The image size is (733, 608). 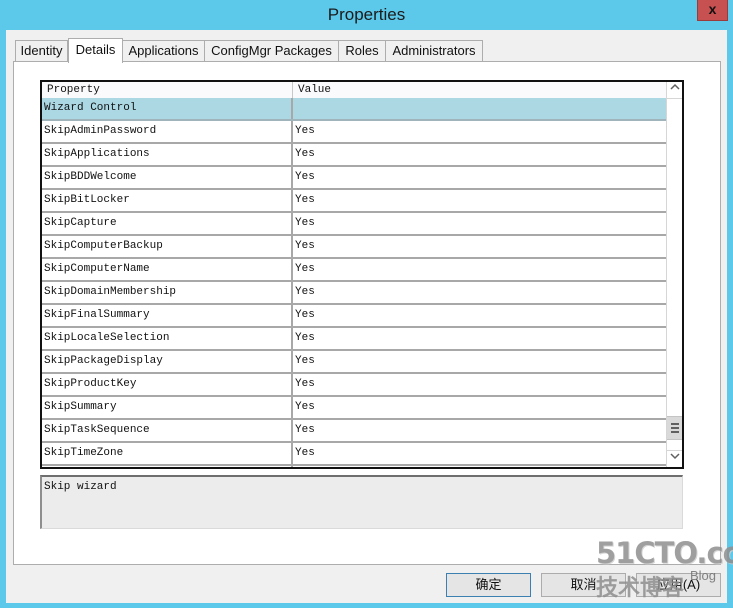 I want to click on property-name-cell: SkipApplications, so click(x=167, y=154).